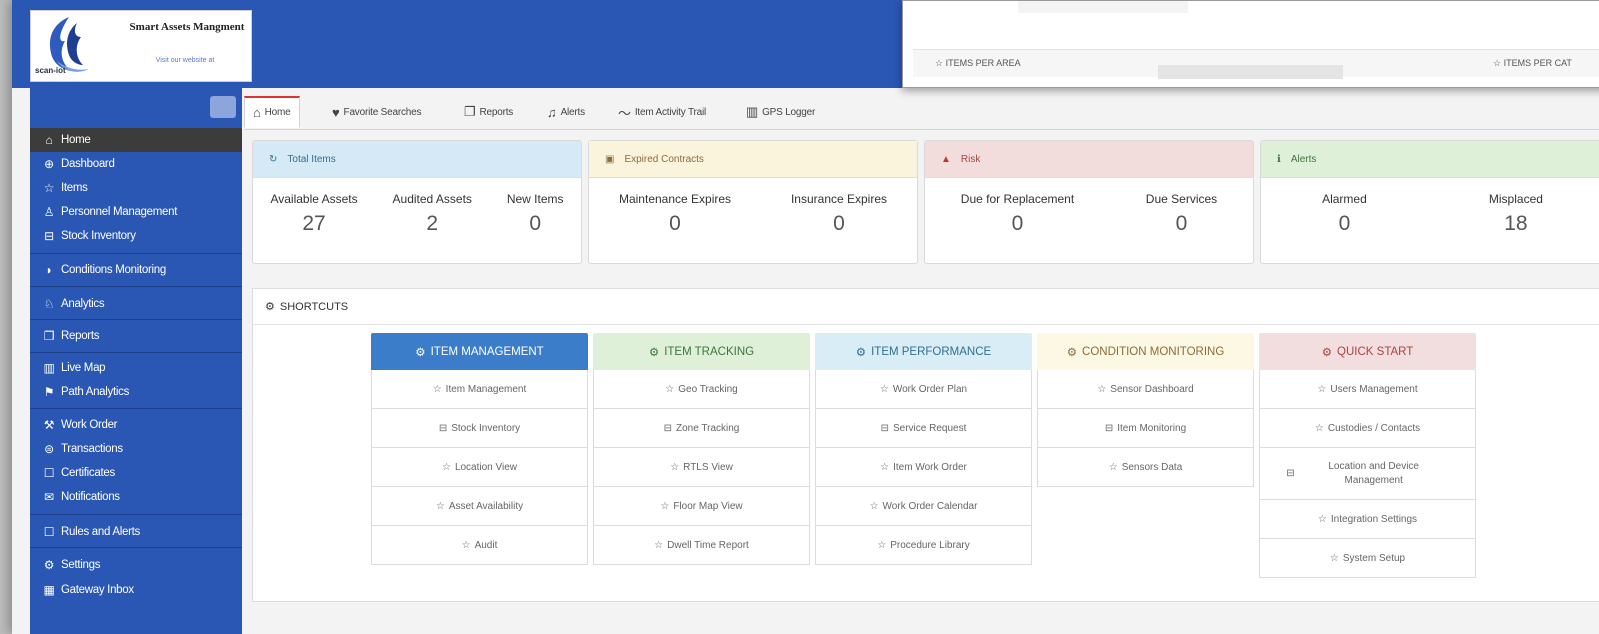 This screenshot has height=634, width=1599. What do you see at coordinates (1089, 159) in the screenshot?
I see `card-header: ▲ Risk` at bounding box center [1089, 159].